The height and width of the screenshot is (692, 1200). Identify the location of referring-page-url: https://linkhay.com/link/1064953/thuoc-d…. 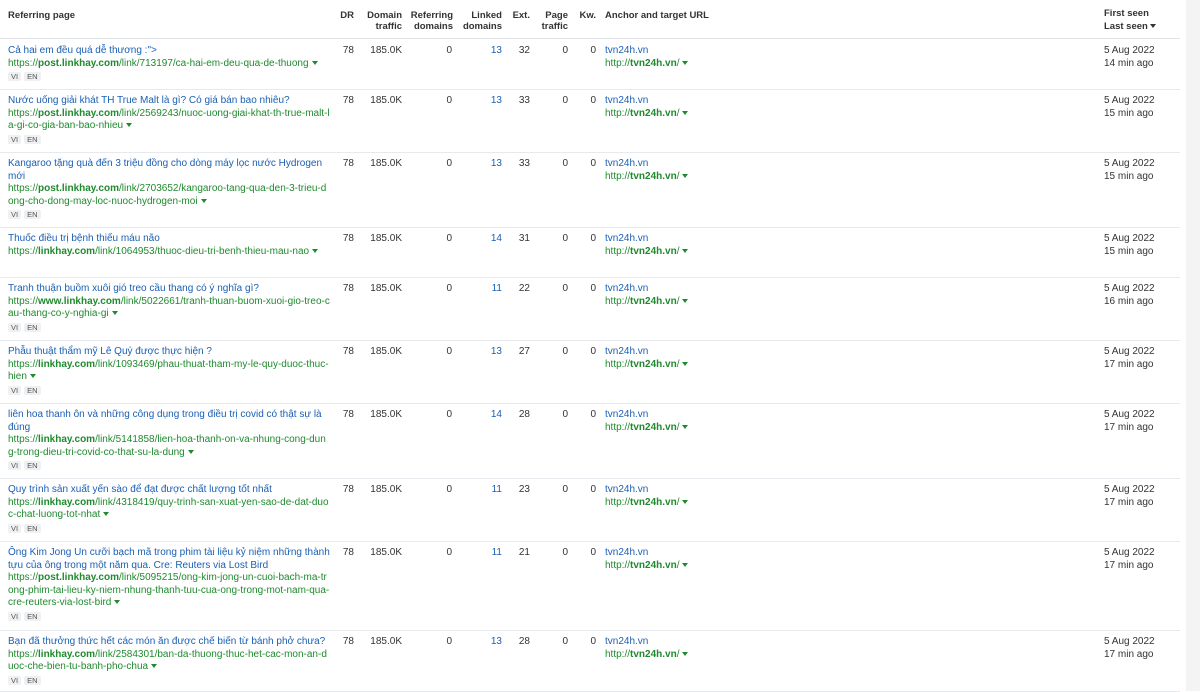
(169, 252).